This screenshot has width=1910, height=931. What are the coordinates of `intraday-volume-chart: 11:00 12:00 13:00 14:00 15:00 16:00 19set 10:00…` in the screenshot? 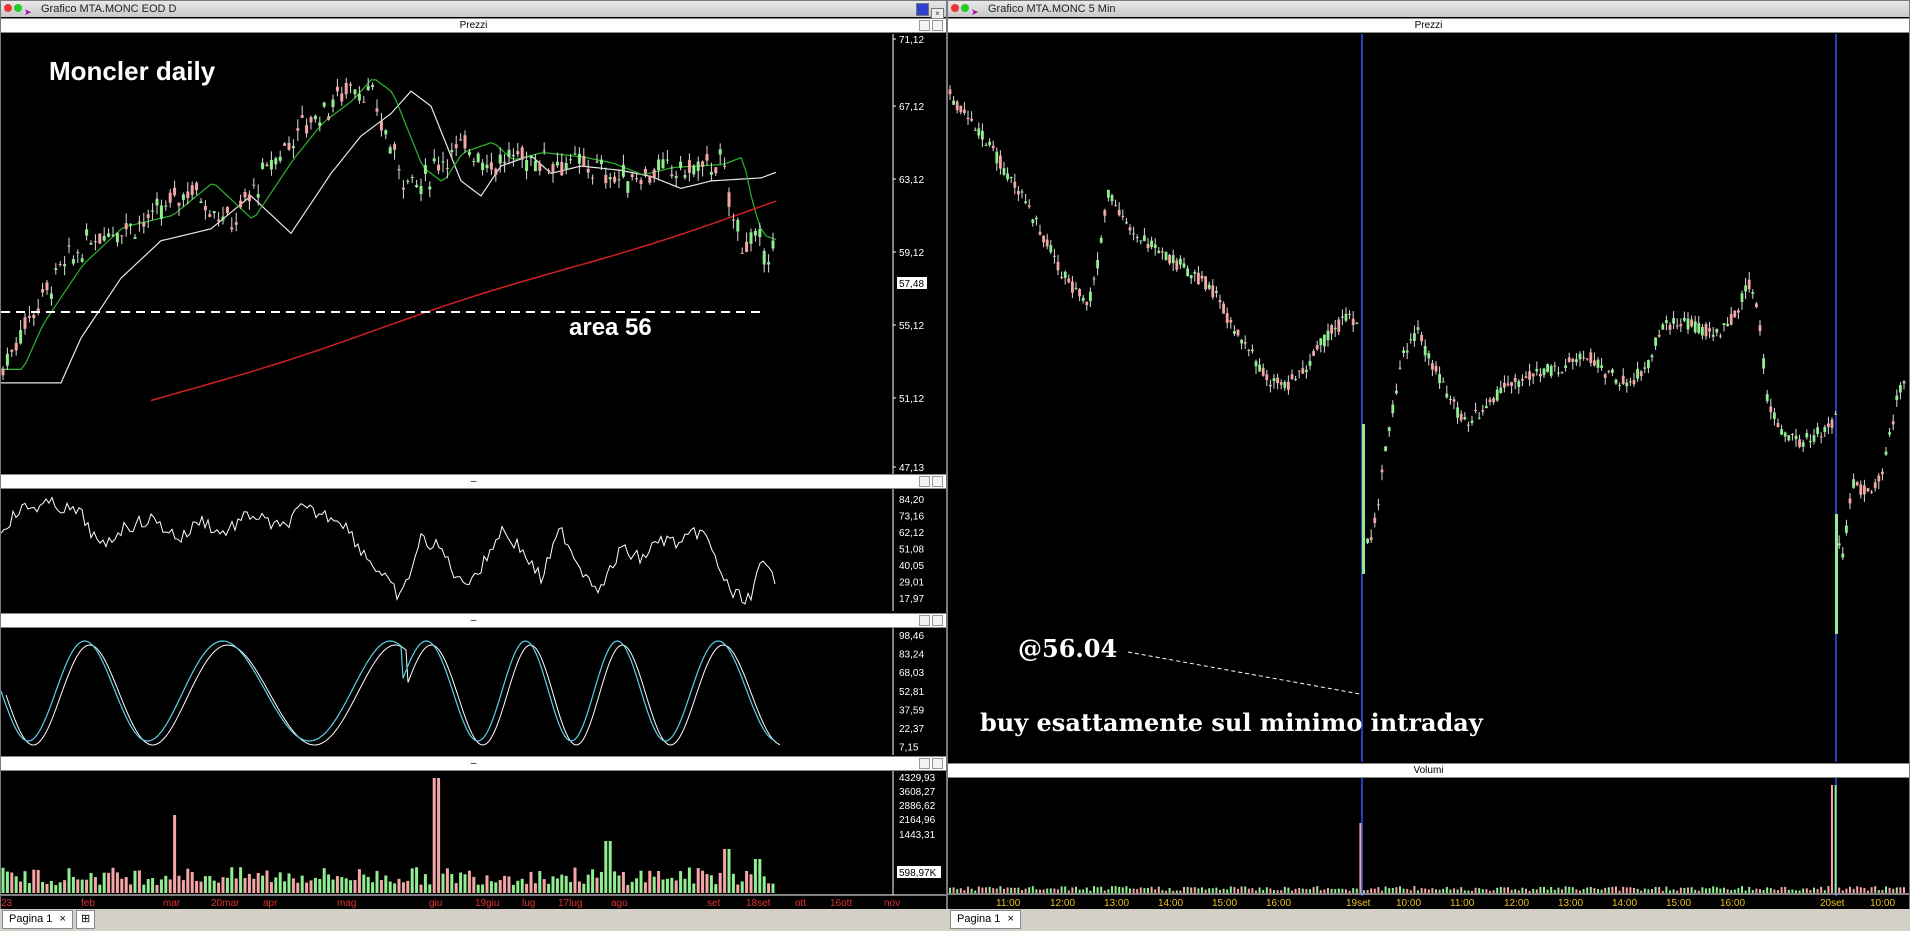 It's located at (1428, 843).